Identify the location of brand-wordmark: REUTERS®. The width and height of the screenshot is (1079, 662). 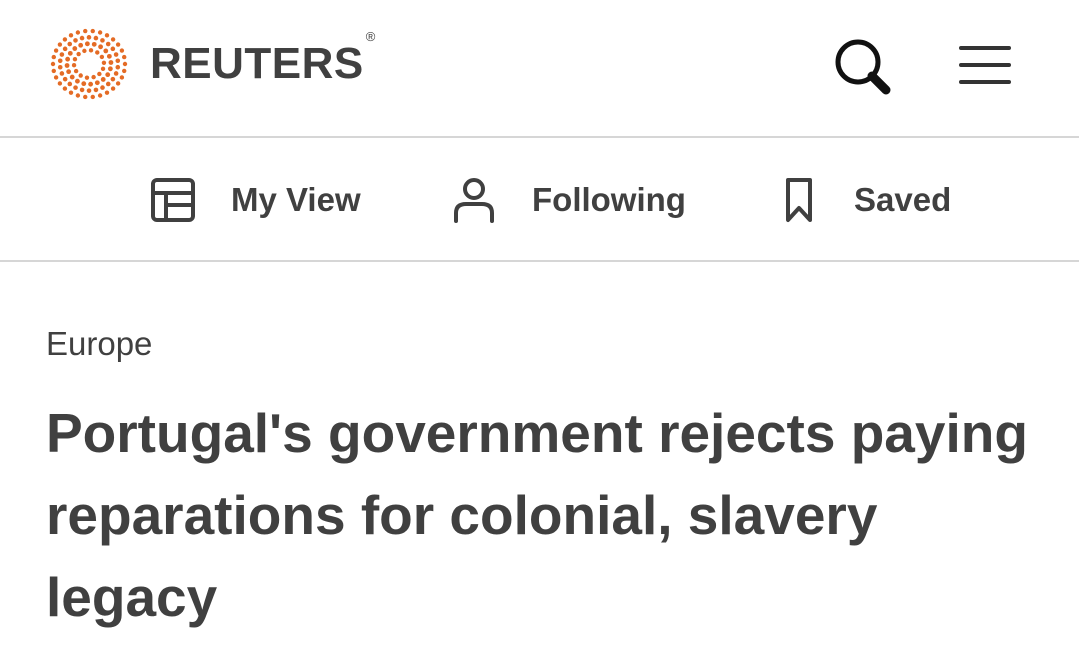
(263, 59).